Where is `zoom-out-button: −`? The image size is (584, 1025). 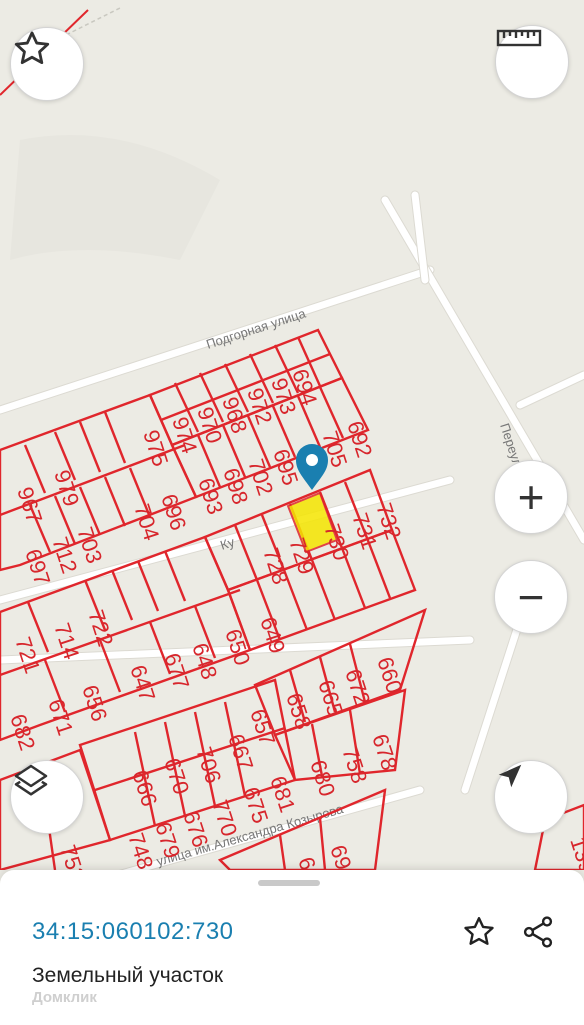
zoom-out-button: − is located at coordinates (531, 597).